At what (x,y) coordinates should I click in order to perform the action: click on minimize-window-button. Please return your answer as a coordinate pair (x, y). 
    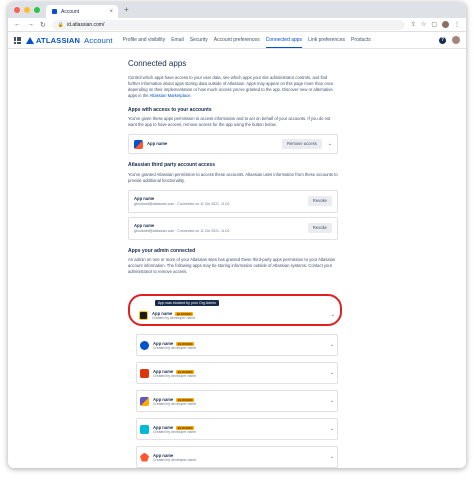
    Looking at the image, I should click on (27, 10).